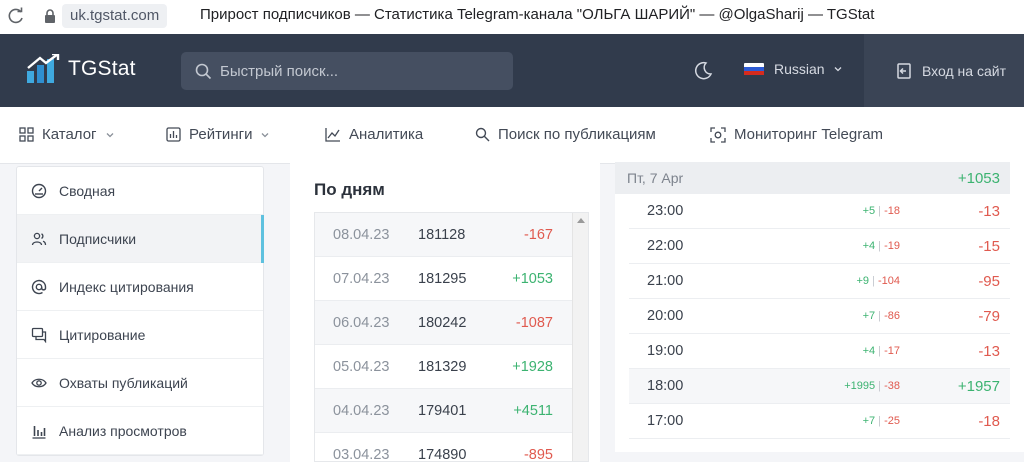 The height and width of the screenshot is (462, 1024). What do you see at coordinates (862, 281) in the screenshot?
I see `hour-joined: +9` at bounding box center [862, 281].